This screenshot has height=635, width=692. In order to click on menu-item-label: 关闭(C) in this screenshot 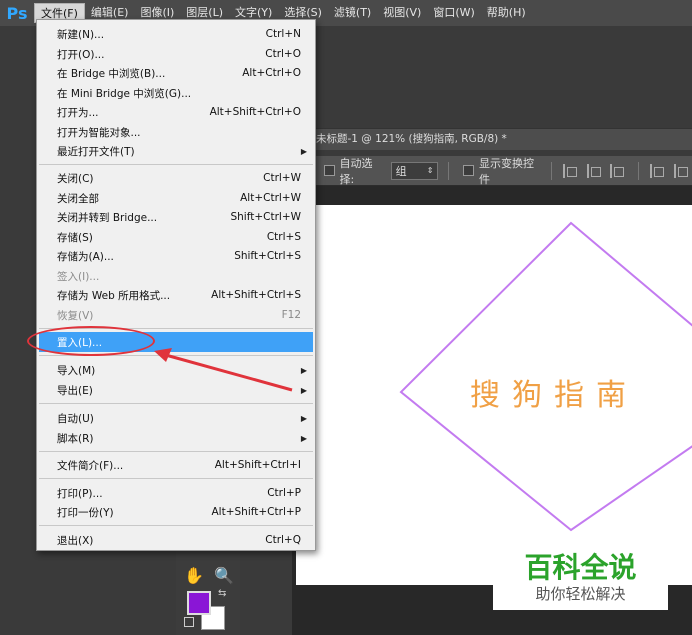, I will do `click(75, 178)`.